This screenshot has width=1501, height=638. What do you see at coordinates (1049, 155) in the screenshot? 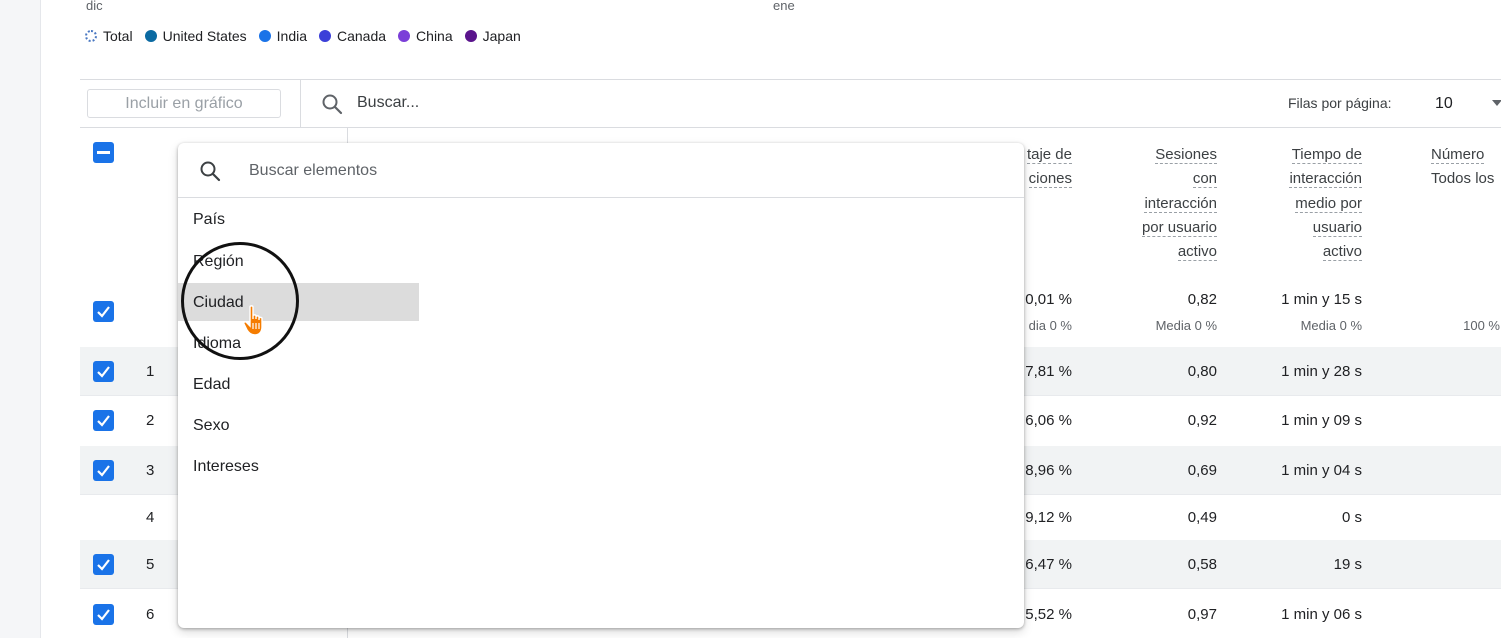
I see `header-line: taje de` at bounding box center [1049, 155].